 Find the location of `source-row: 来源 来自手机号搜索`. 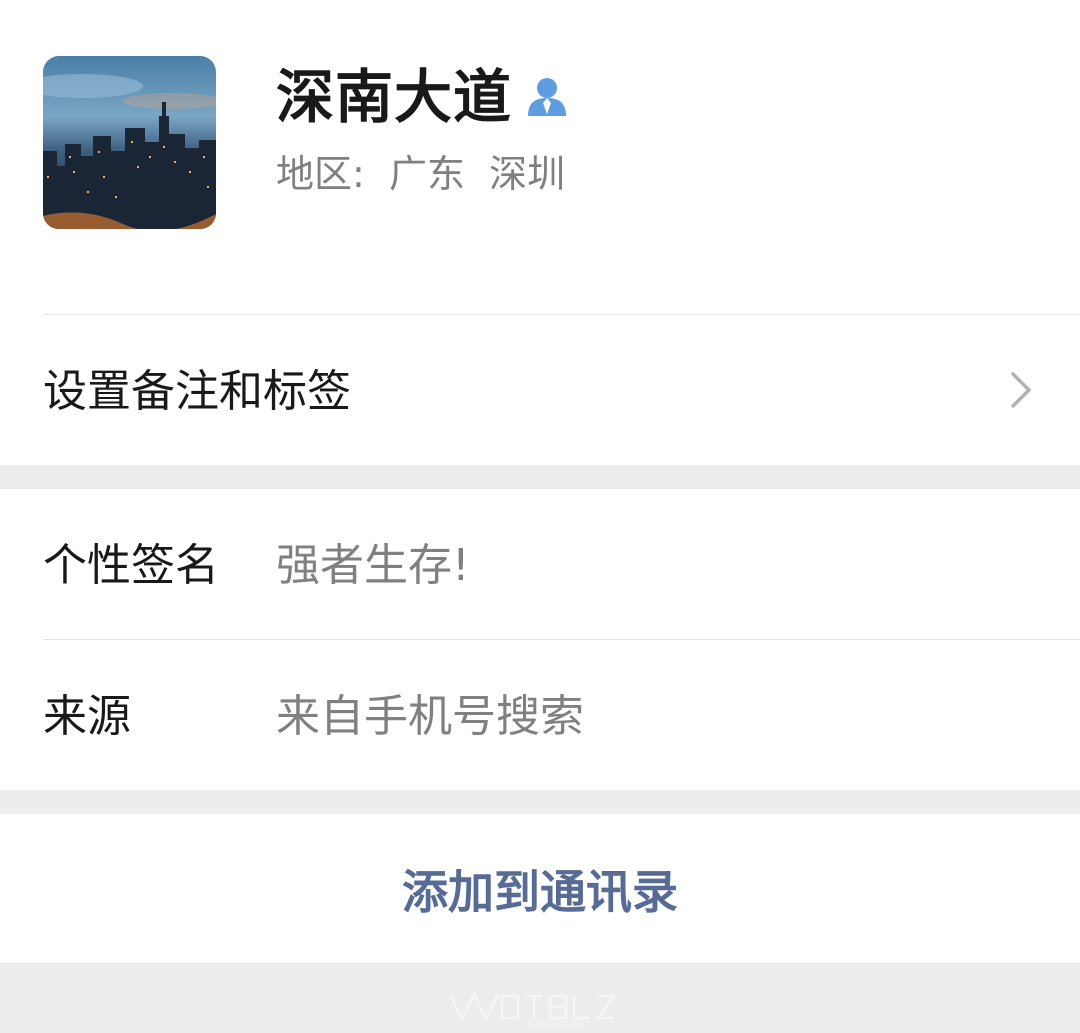

source-row: 来源 来自手机号搜索 is located at coordinates (540, 715).